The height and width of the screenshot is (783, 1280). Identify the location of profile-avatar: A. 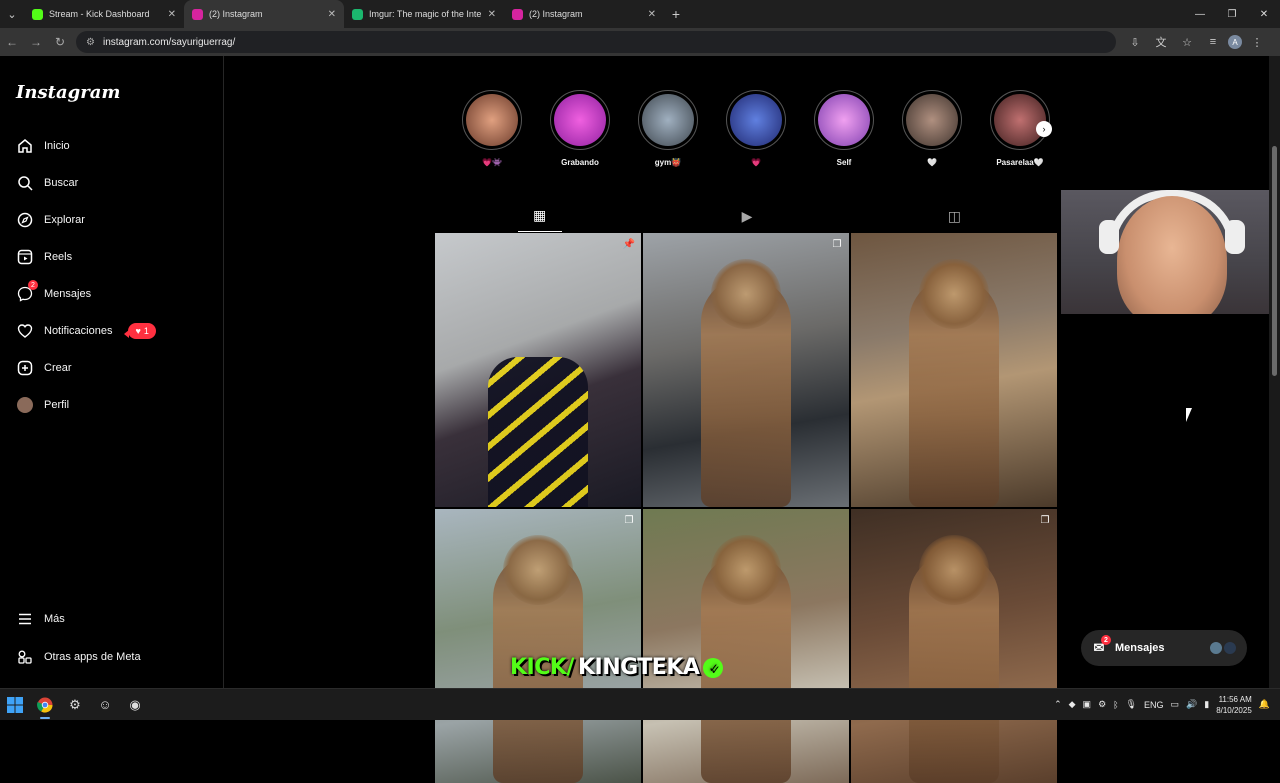
(1235, 42).